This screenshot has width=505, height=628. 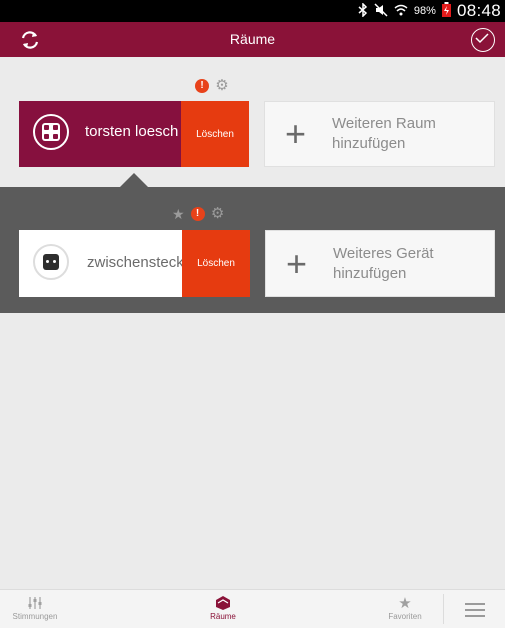 I want to click on add-room-button: + Weiteren Raum hinzufügen, so click(x=379, y=134).